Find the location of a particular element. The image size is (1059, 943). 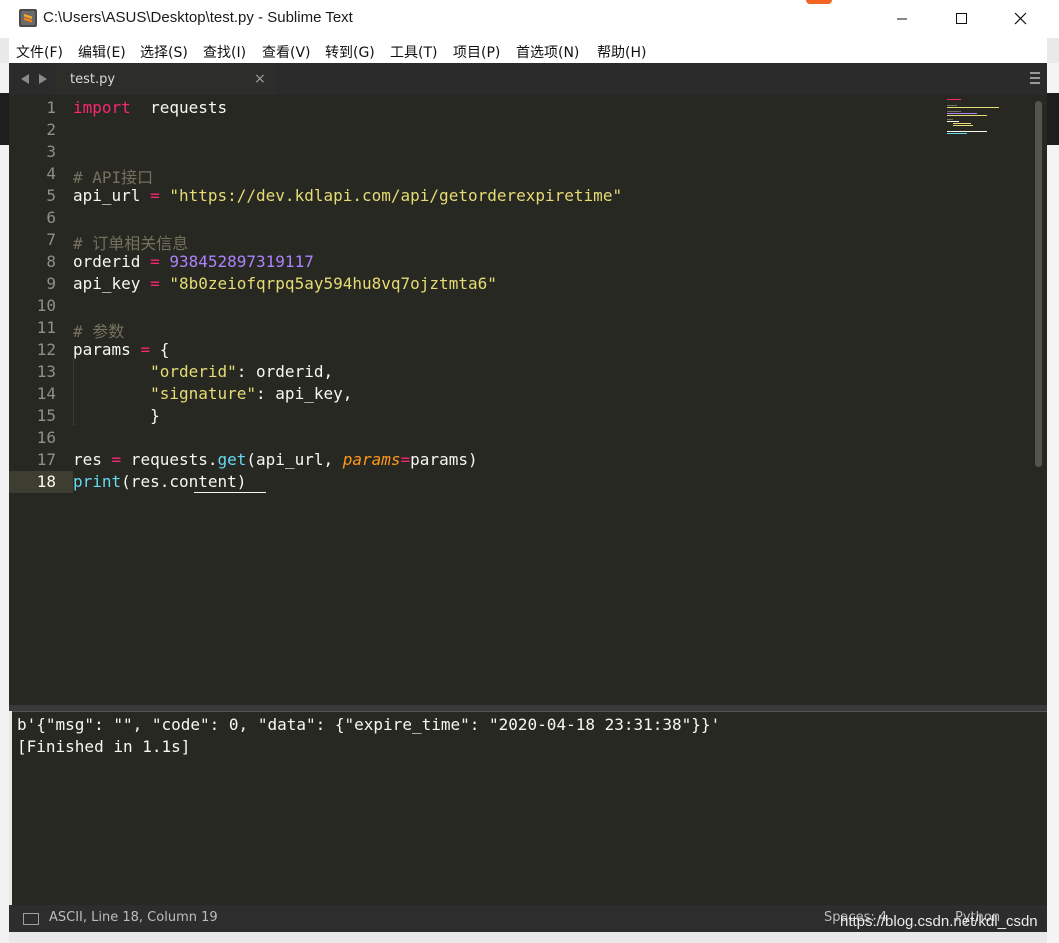

code-line: import requests is located at coordinates (150, 107).